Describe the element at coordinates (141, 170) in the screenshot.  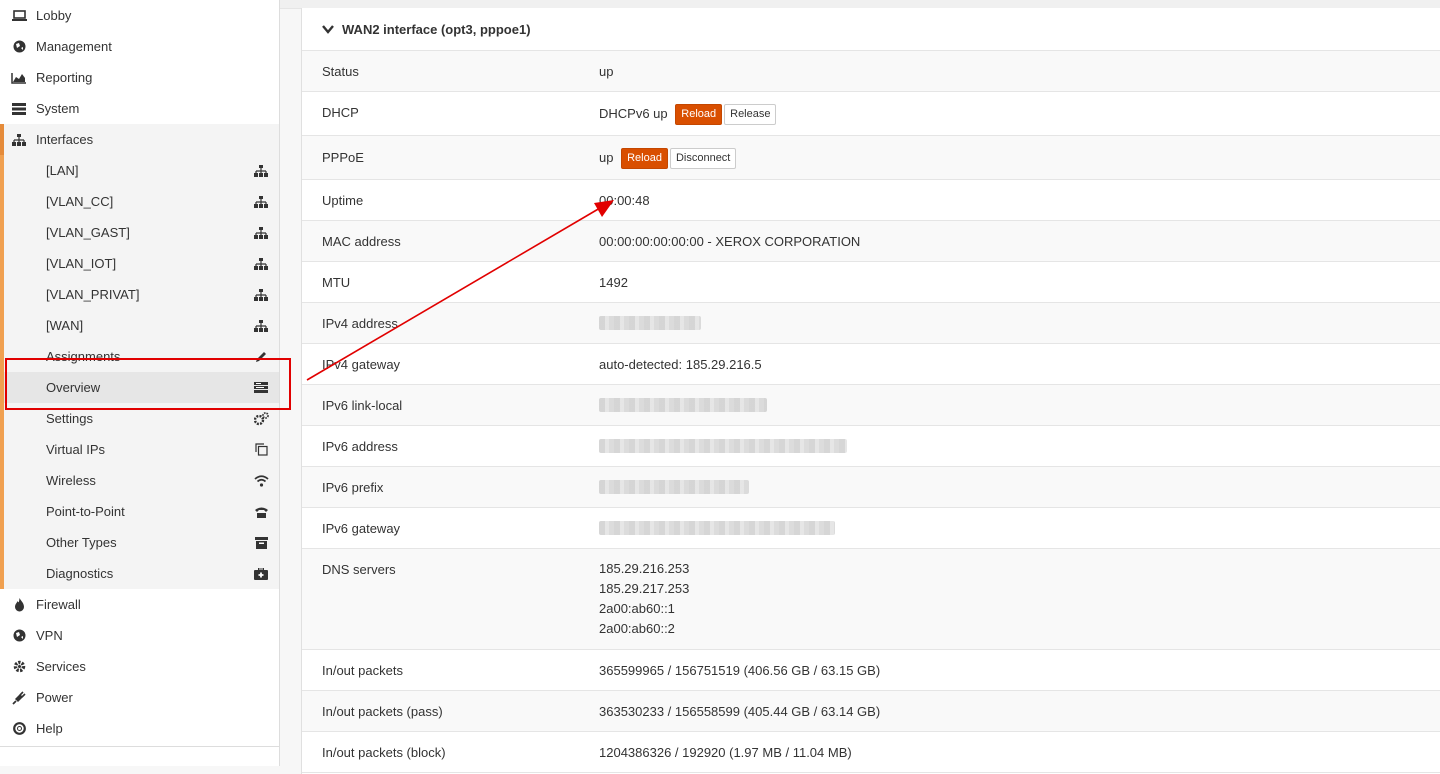
I see `sub-lan: [LAN]` at that location.